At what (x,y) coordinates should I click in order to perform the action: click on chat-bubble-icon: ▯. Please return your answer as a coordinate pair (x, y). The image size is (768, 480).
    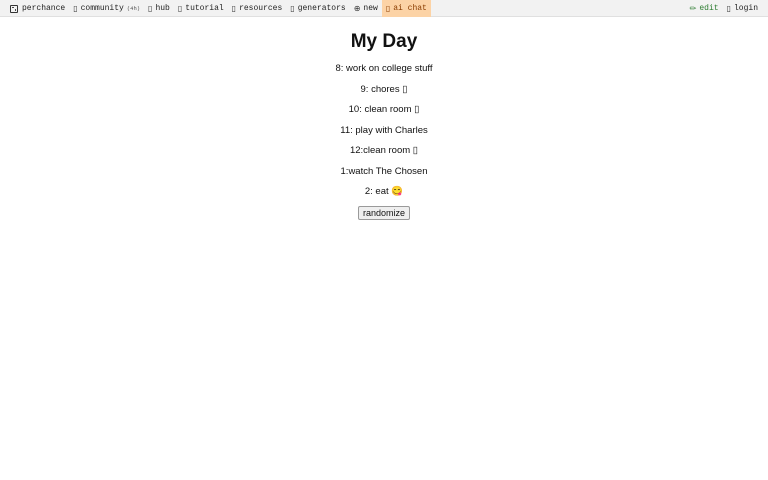
    Looking at the image, I should click on (75, 8).